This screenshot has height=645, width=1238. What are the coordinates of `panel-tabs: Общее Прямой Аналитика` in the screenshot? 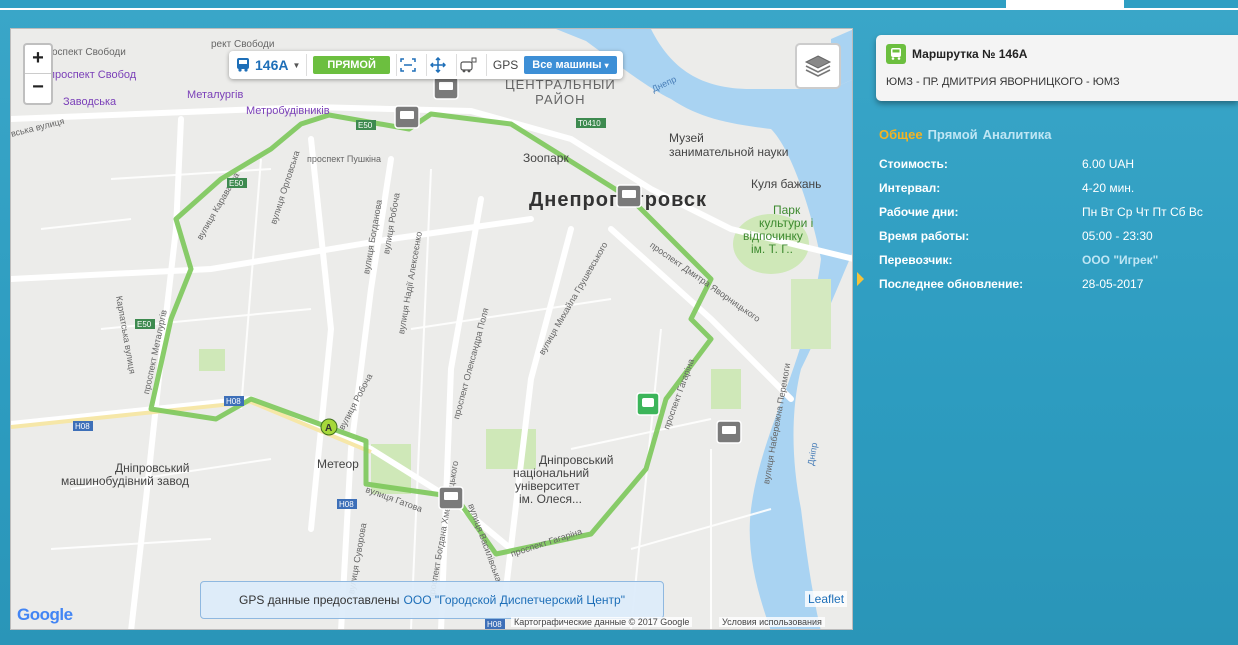 It's located at (965, 134).